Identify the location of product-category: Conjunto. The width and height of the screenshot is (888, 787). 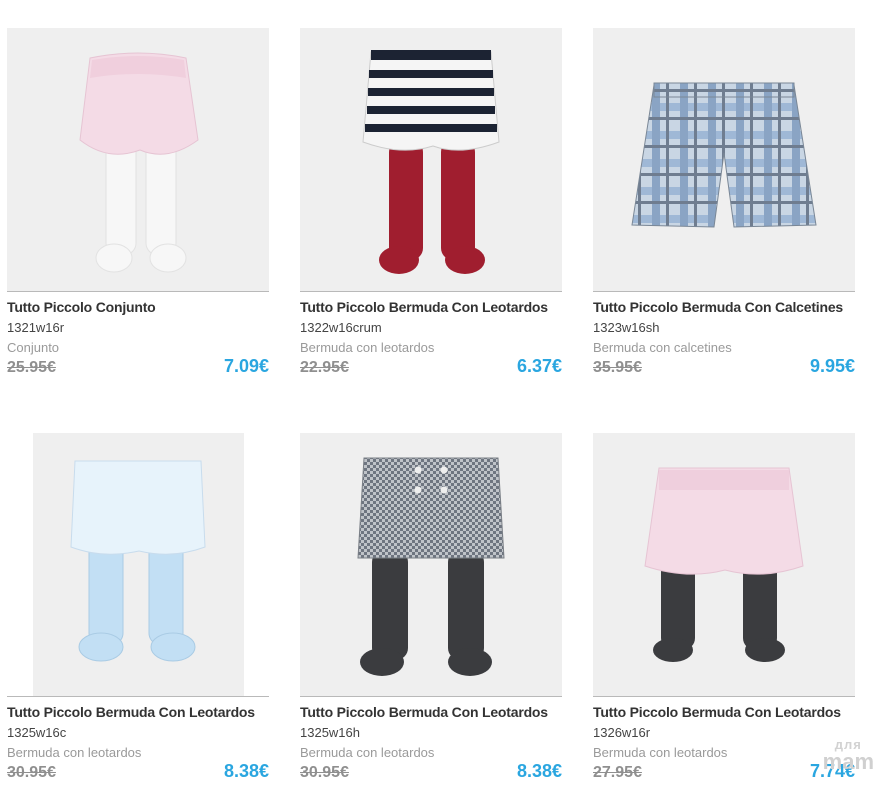
(33, 347).